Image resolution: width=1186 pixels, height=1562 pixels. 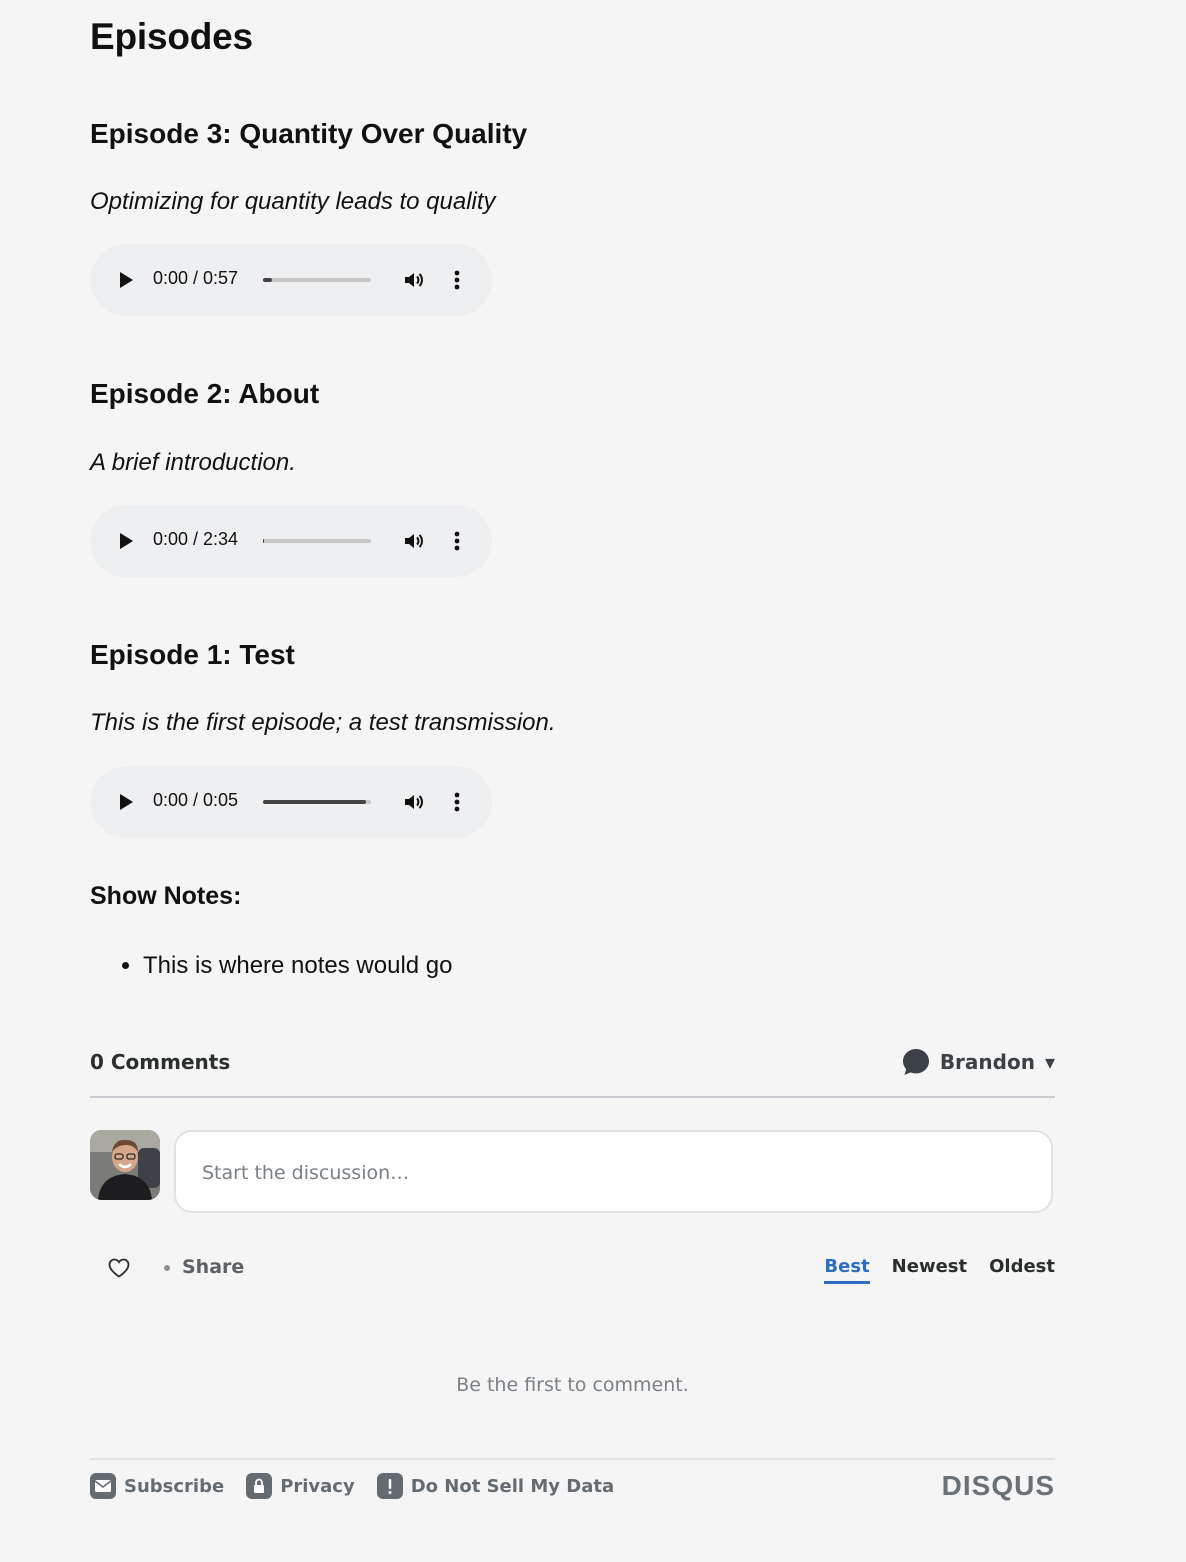 I want to click on sort-tabs: Best Newest Oldest, so click(x=939, y=1270).